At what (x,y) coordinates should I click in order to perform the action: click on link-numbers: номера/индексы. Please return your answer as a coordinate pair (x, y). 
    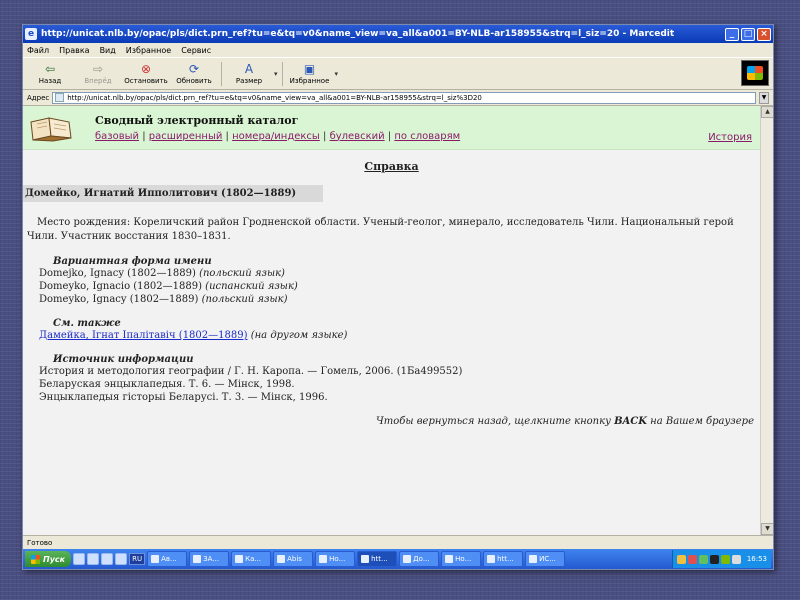
    Looking at the image, I should click on (276, 136).